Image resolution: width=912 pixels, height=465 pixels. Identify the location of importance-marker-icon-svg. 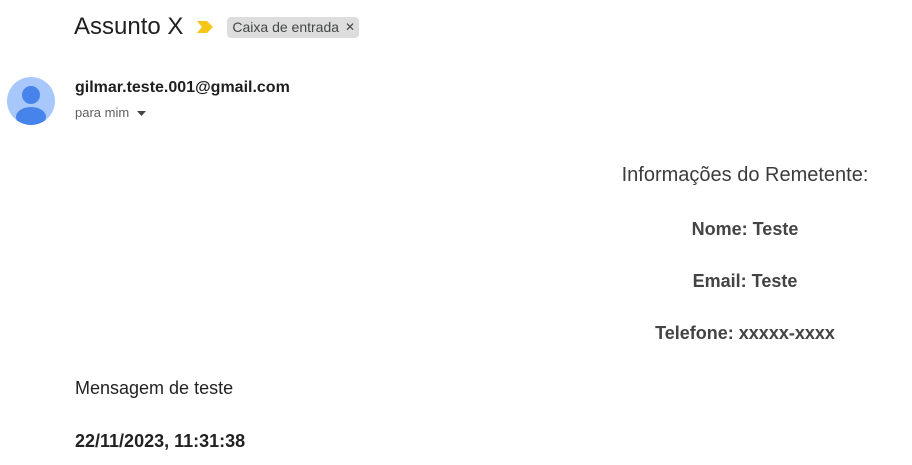
(205, 27).